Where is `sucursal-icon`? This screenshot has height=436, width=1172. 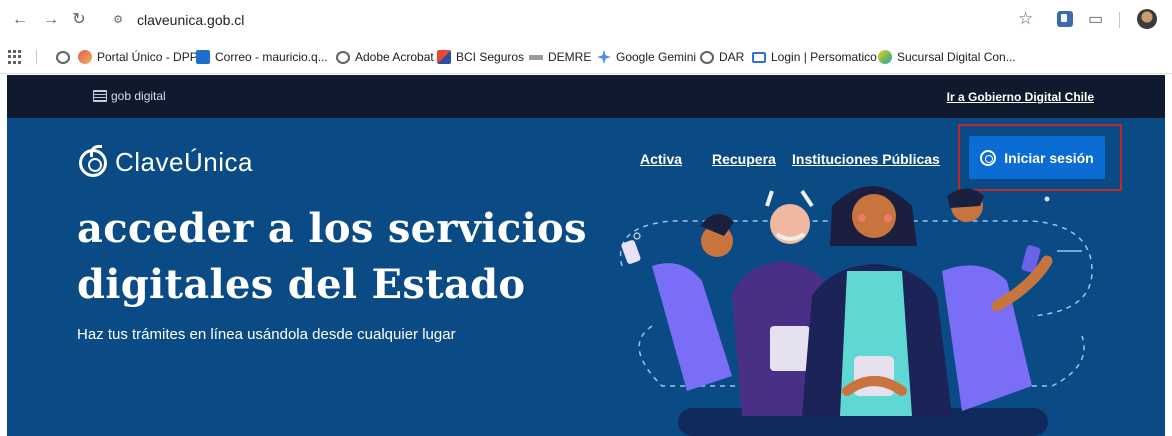
sucursal-icon is located at coordinates (885, 57).